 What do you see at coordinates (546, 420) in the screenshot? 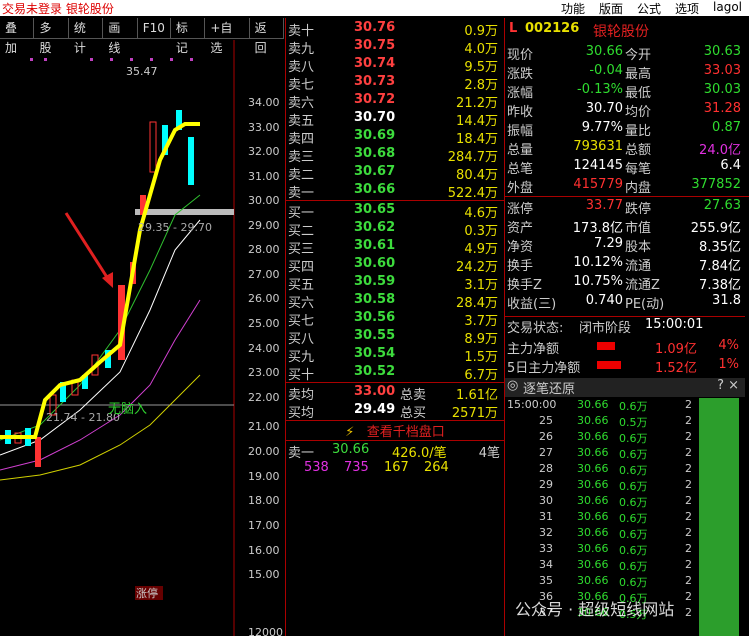
I see `trade-time: 25` at bounding box center [546, 420].